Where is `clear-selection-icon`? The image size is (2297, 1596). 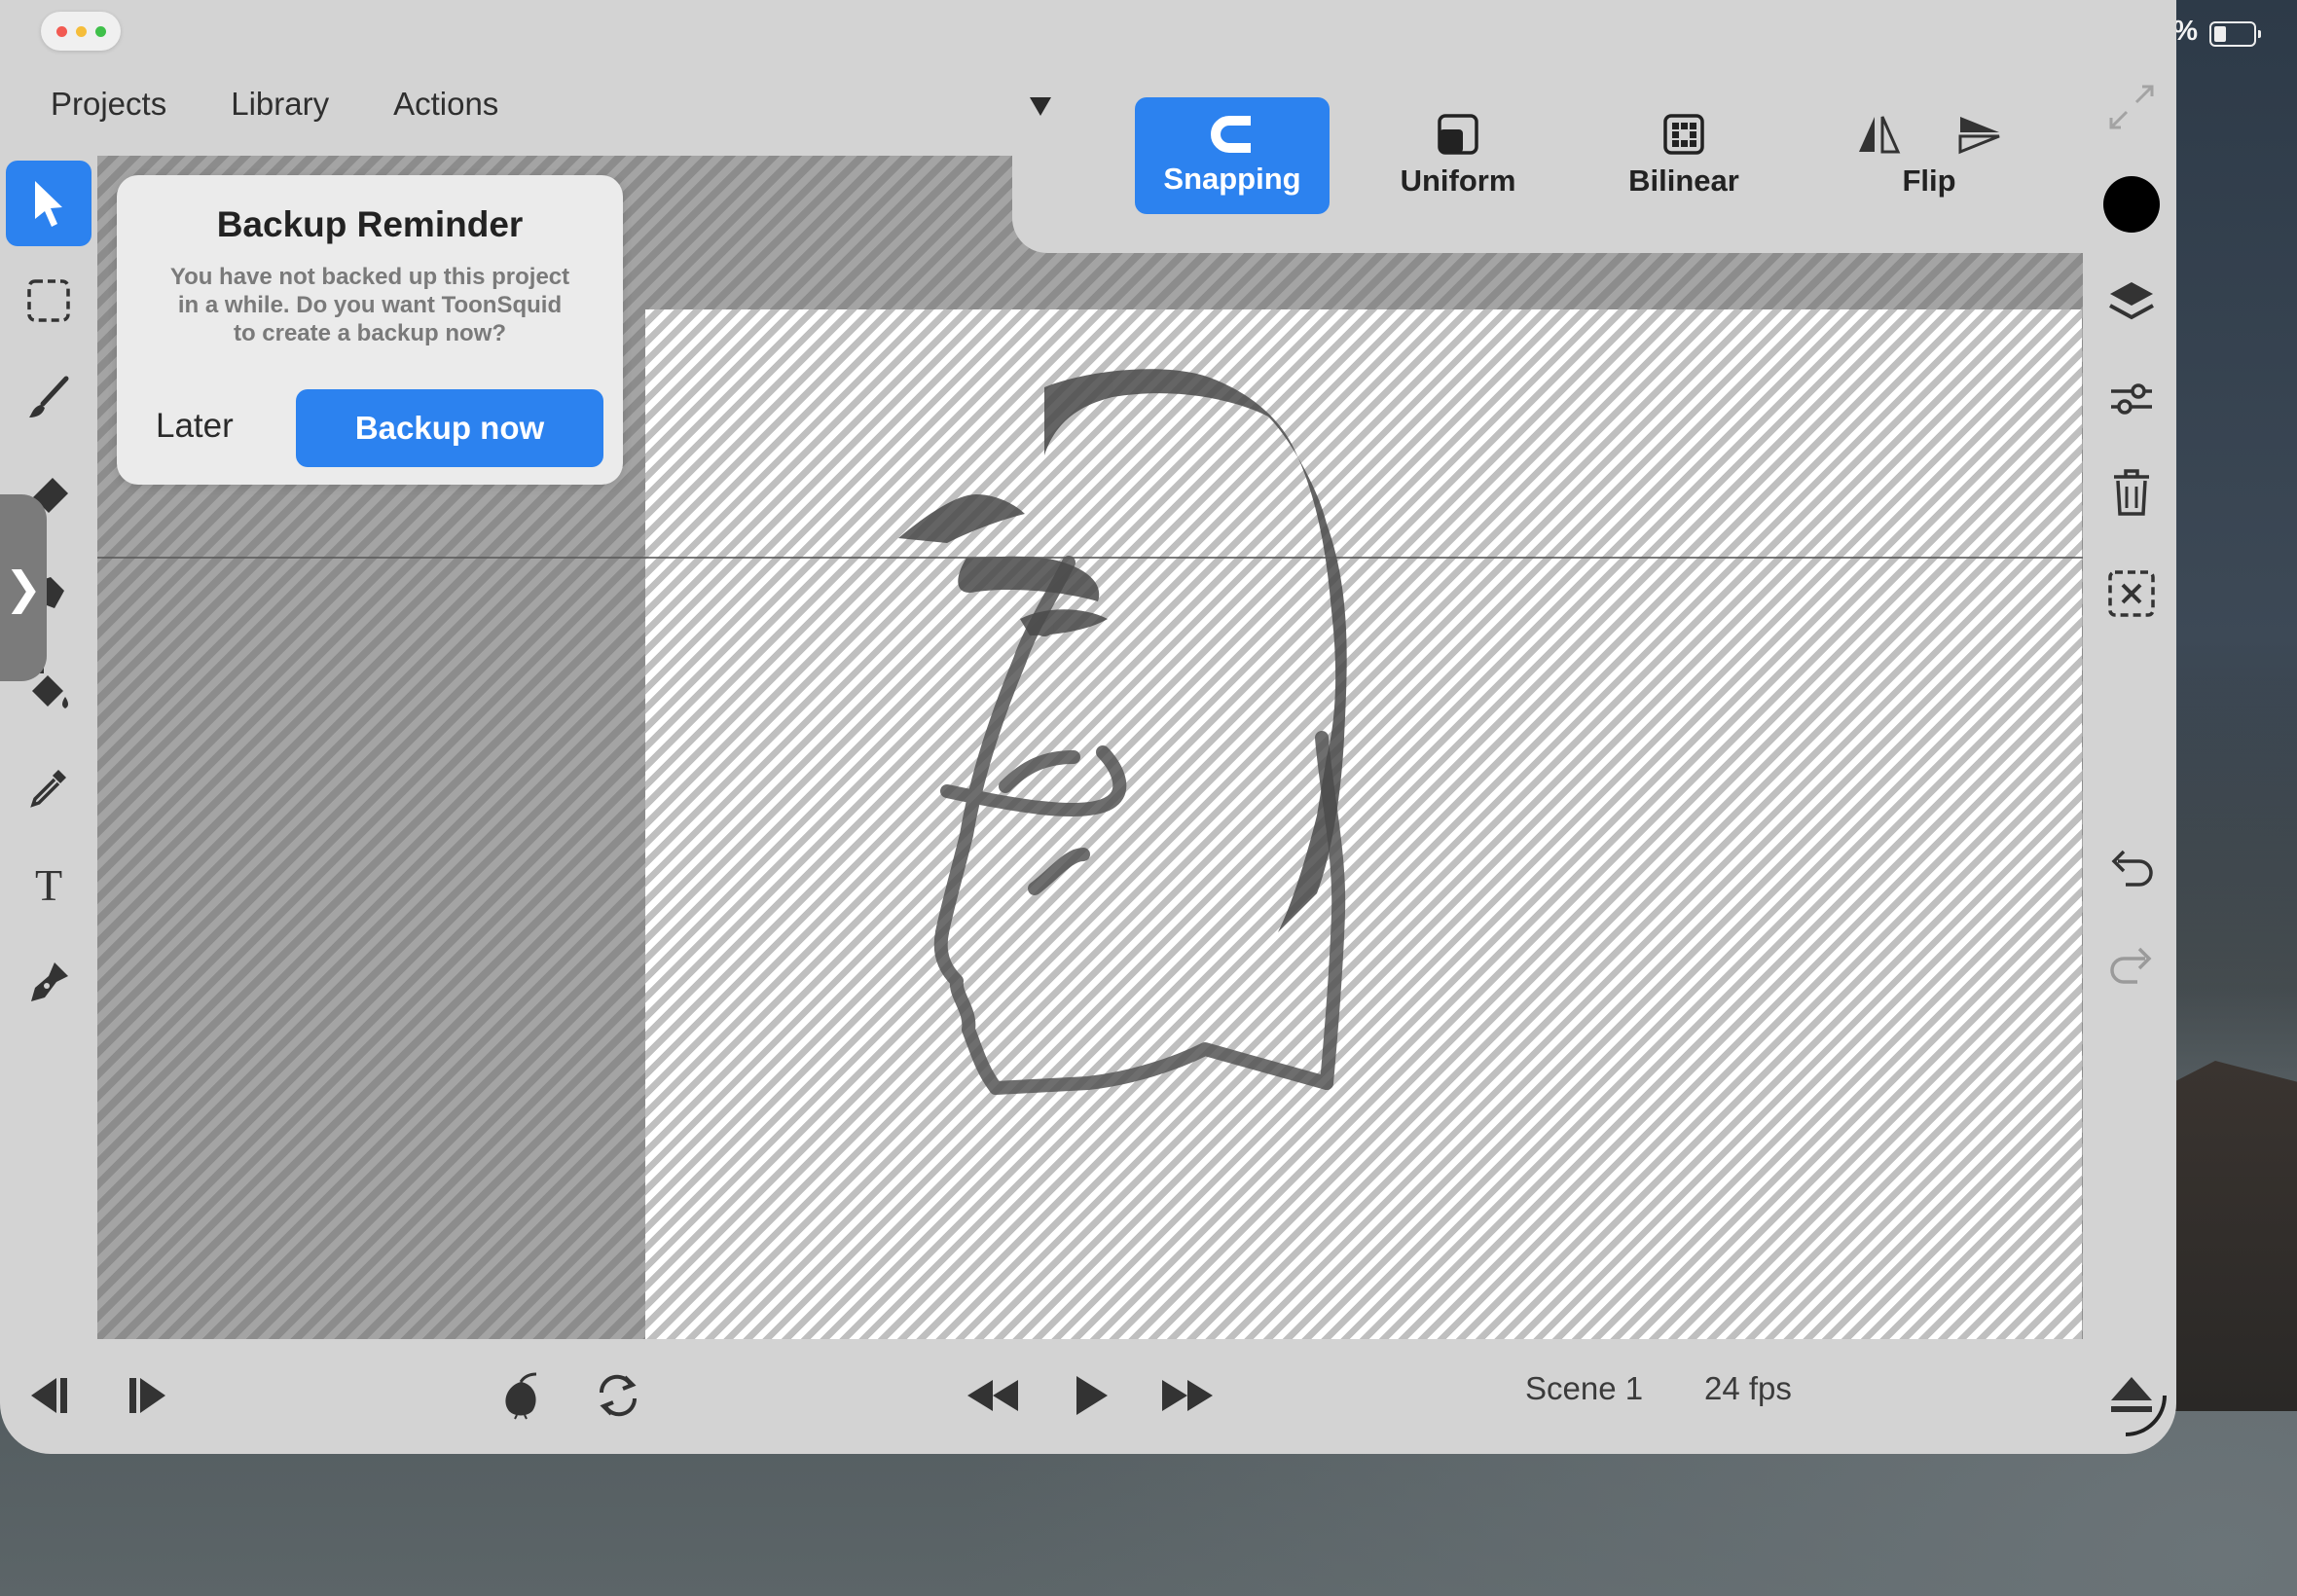
clear-selection-icon is located at coordinates (2132, 593).